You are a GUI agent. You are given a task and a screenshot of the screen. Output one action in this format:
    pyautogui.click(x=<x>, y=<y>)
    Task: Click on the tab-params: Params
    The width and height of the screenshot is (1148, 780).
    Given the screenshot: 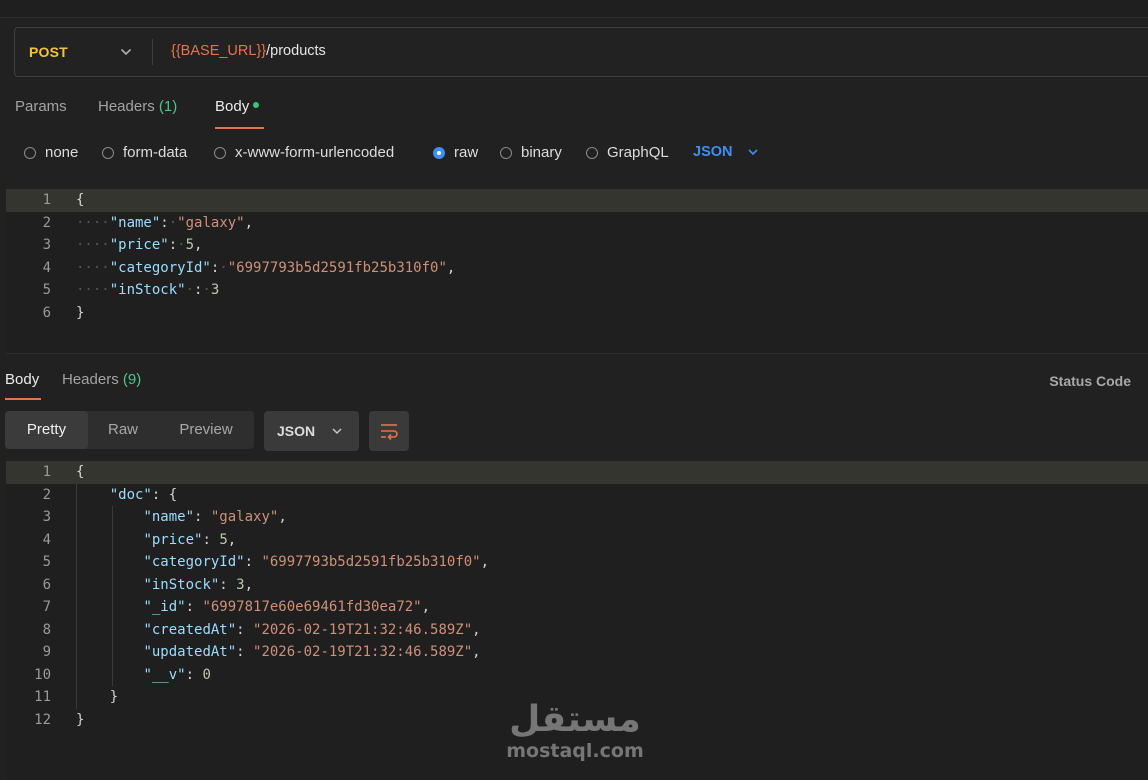 What is the action you would take?
    pyautogui.click(x=41, y=106)
    